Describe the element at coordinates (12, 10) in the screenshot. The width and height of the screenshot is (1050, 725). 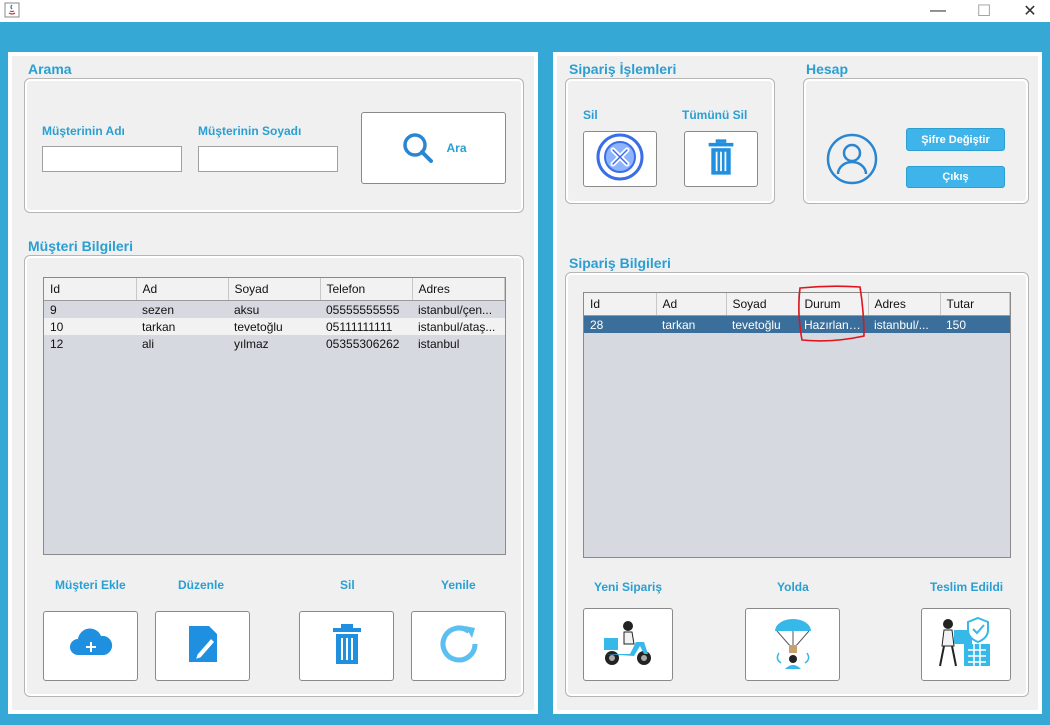
I see `java-app-icon` at that location.